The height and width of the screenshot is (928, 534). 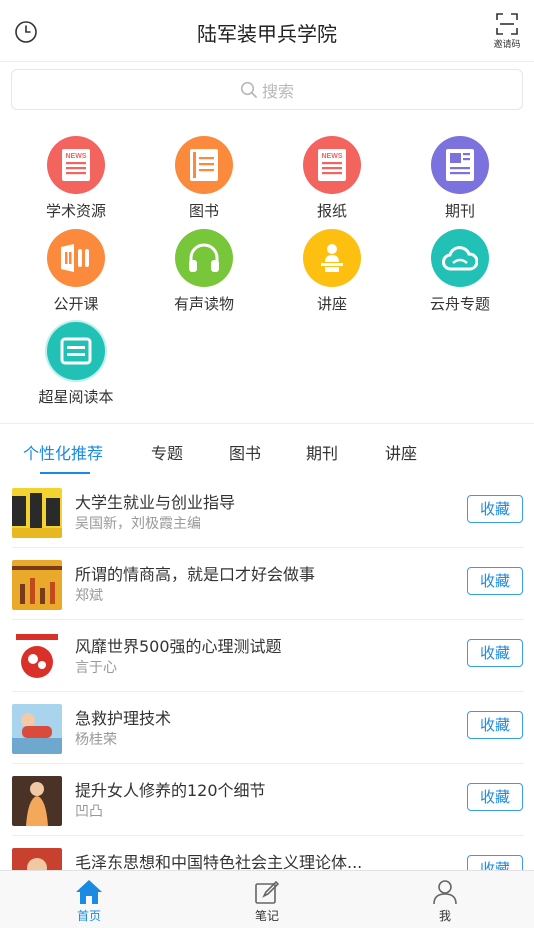 I want to click on tabbar-notes: 笔记, so click(x=267, y=901).